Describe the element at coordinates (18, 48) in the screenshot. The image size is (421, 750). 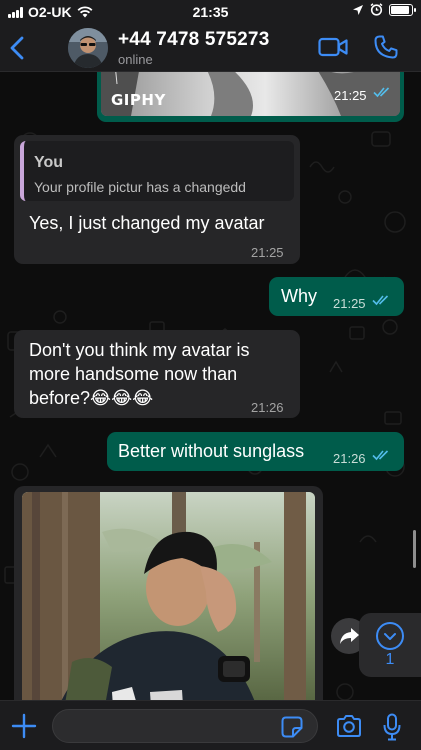
I see `back-chevron-icon` at that location.